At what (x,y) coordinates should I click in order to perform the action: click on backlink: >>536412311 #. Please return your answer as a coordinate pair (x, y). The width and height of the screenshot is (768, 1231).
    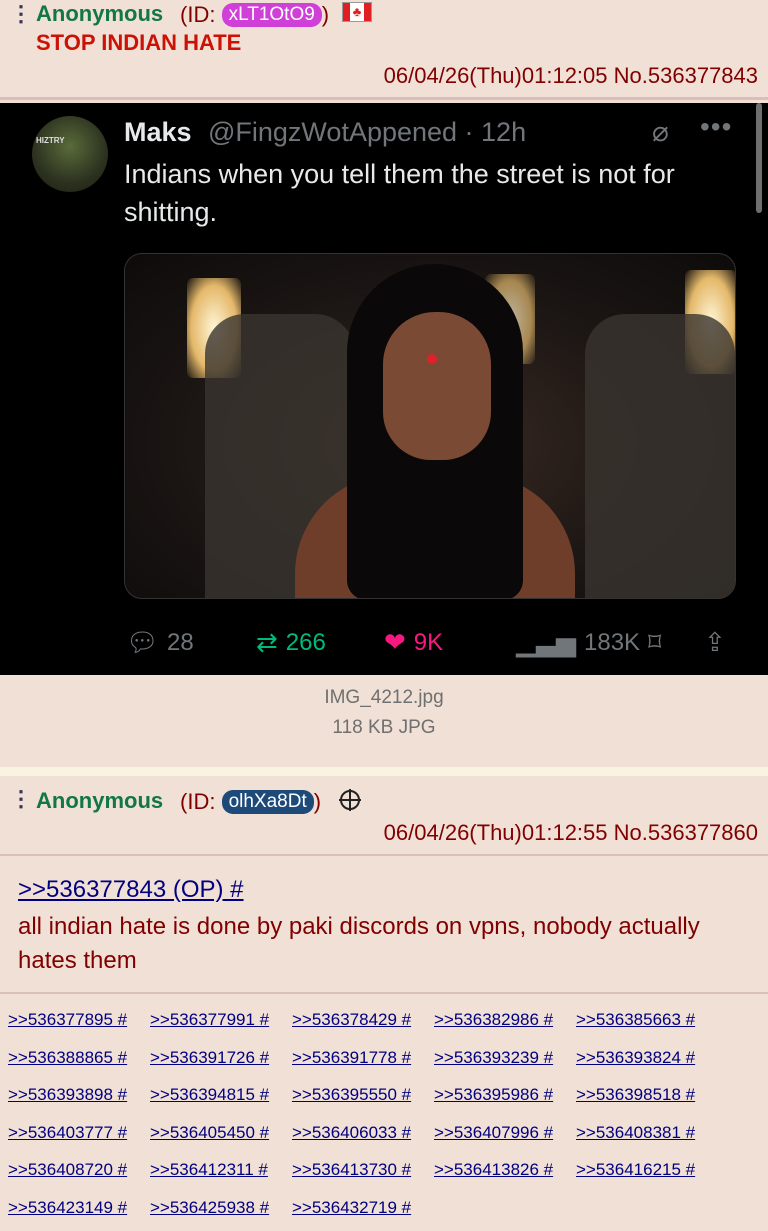
    Looking at the image, I should click on (209, 1170).